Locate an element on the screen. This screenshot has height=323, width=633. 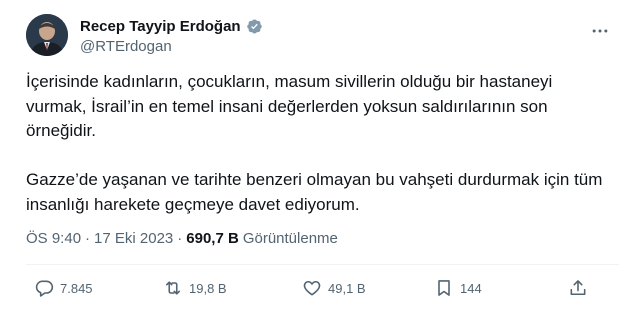
like-count: 49,1 B is located at coordinates (347, 288).